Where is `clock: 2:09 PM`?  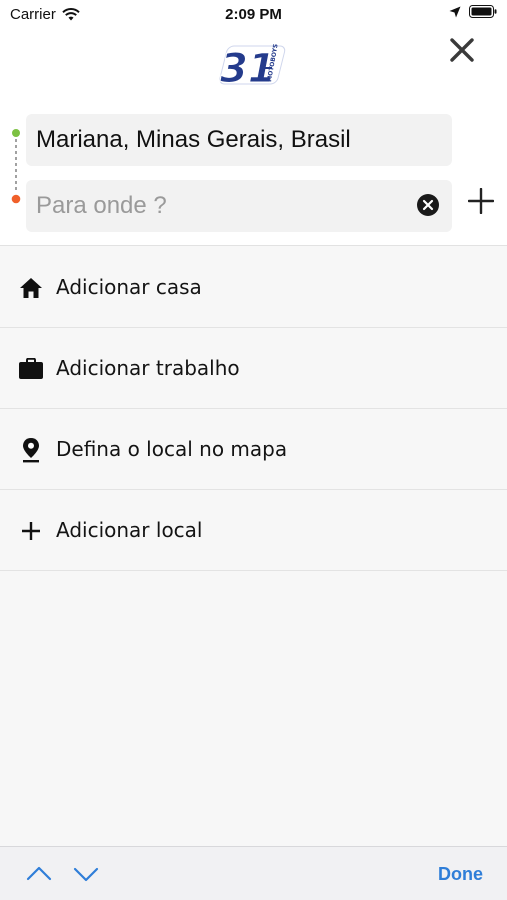 clock: 2:09 PM is located at coordinates (253, 14).